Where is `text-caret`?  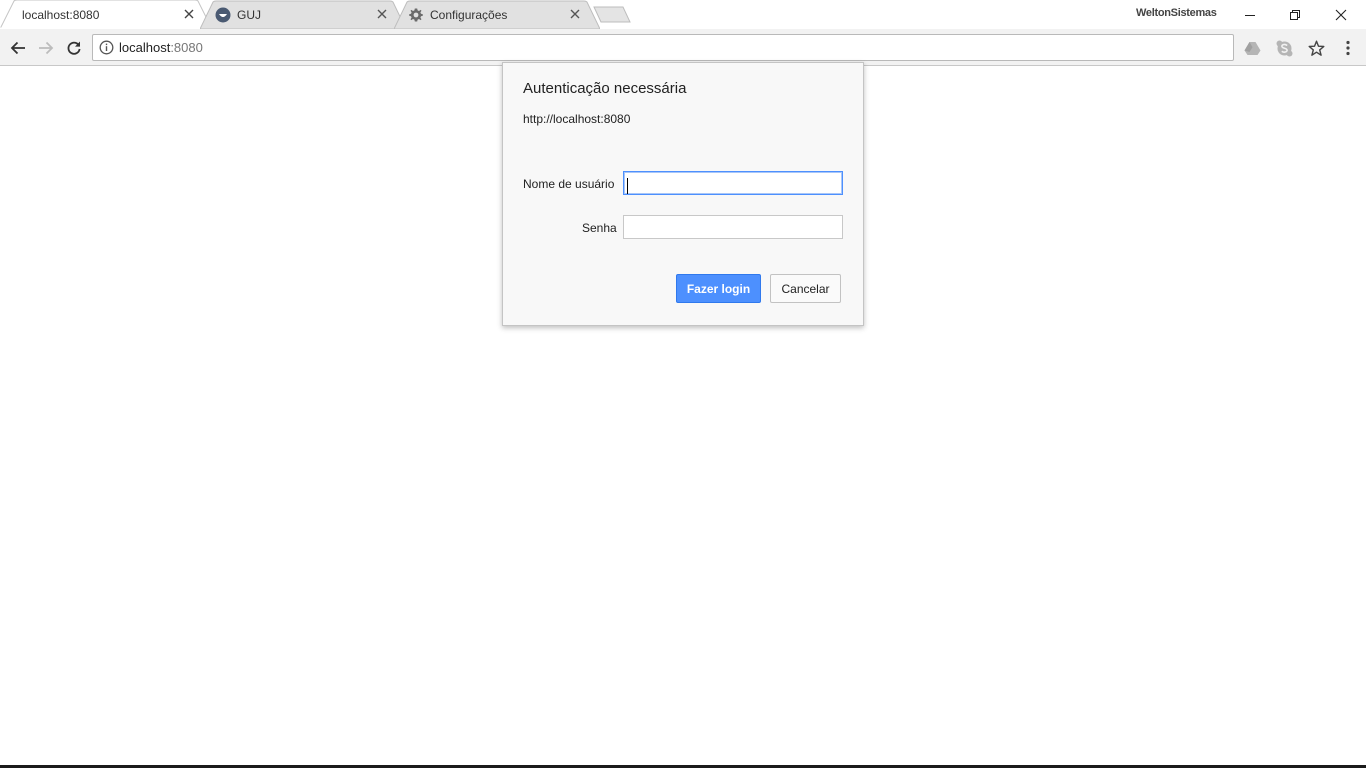 text-caret is located at coordinates (627, 186).